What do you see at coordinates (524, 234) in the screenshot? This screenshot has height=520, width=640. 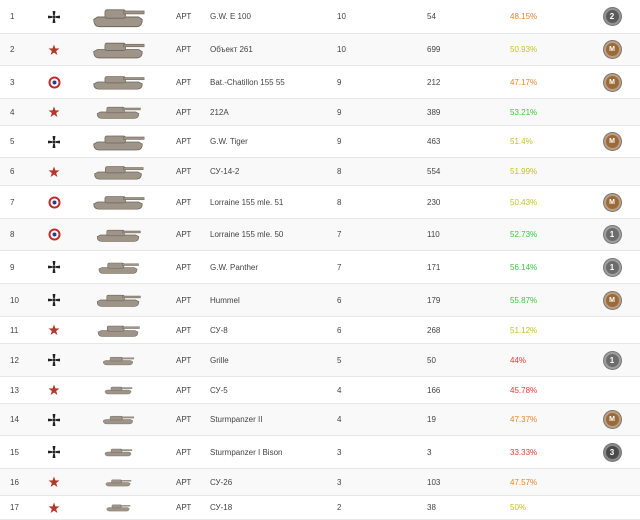 I see `win-rate: 52.73%` at bounding box center [524, 234].